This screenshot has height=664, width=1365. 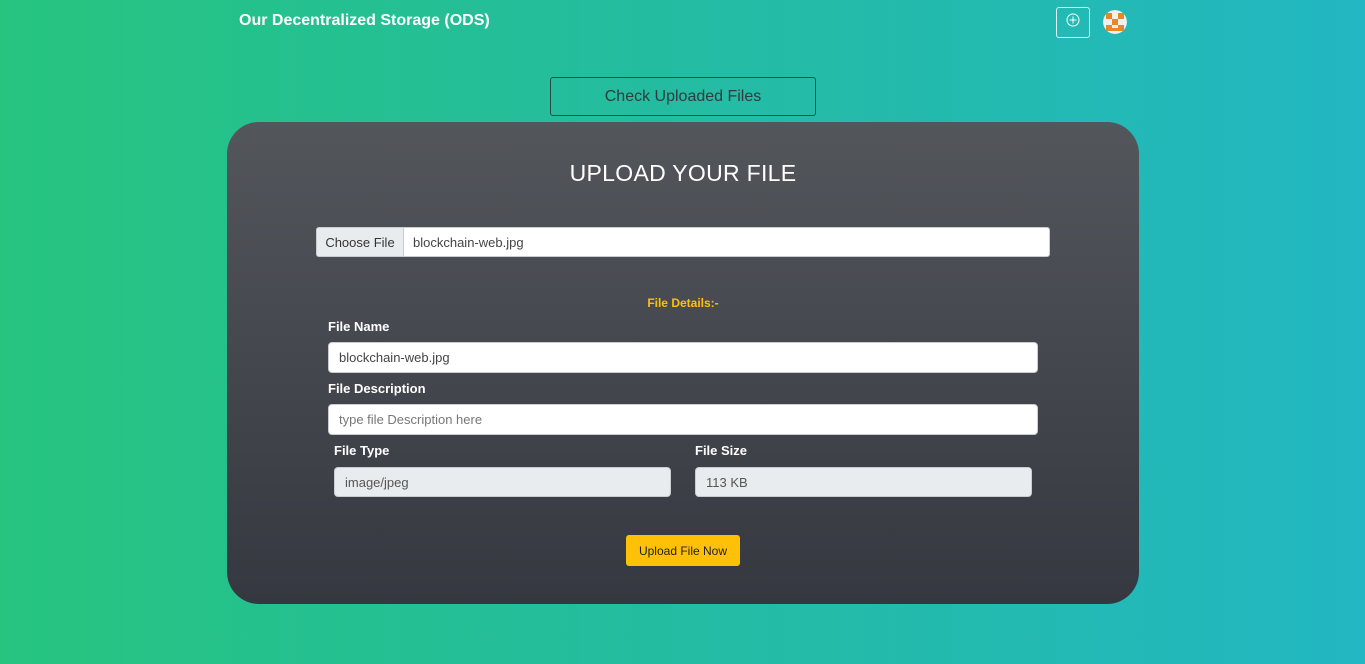 What do you see at coordinates (683, 96) in the screenshot?
I see `check-uploaded-files-button: Check Uploaded Files` at bounding box center [683, 96].